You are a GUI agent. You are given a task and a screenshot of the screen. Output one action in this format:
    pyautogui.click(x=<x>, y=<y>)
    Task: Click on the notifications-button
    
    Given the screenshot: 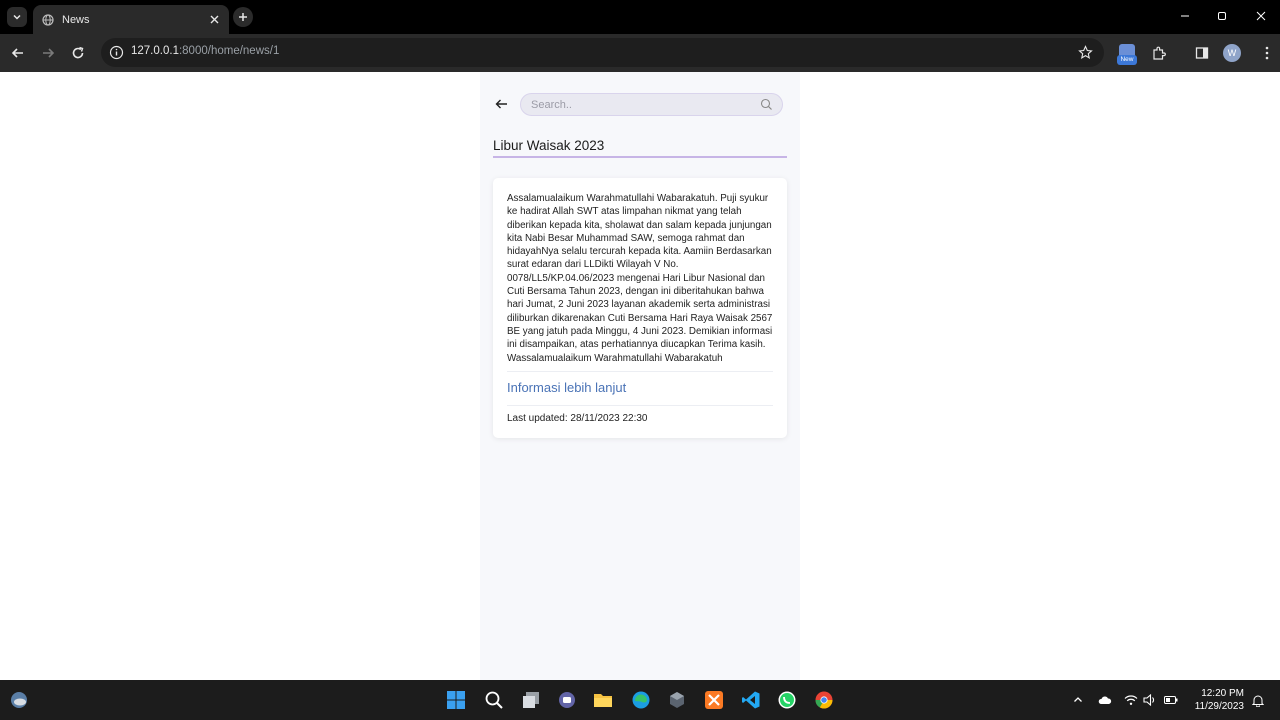 What is the action you would take?
    pyautogui.click(x=1258, y=700)
    